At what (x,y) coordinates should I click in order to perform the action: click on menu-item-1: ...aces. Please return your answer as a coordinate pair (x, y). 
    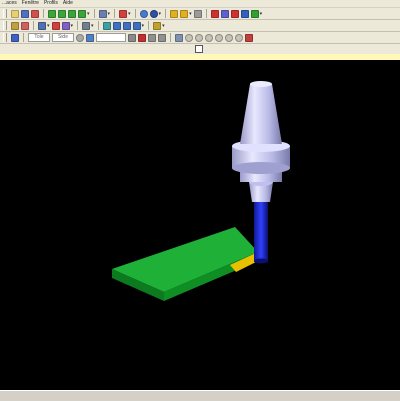
    Looking at the image, I should click on (9, 3).